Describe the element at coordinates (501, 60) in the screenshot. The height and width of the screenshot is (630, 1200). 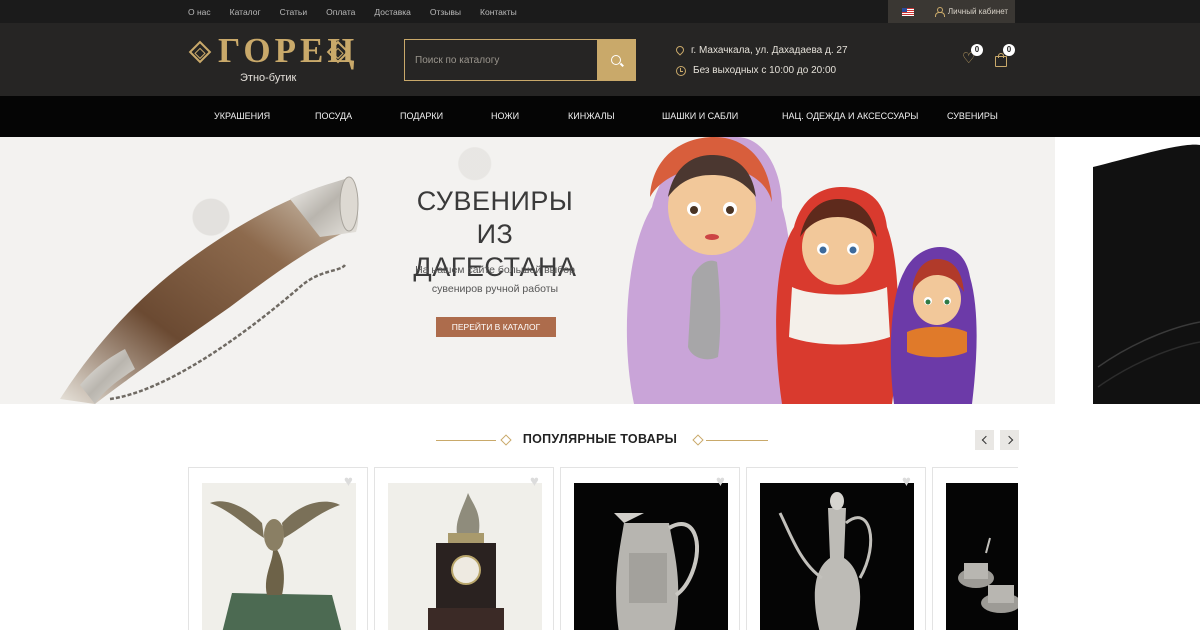
I see `search-input` at that location.